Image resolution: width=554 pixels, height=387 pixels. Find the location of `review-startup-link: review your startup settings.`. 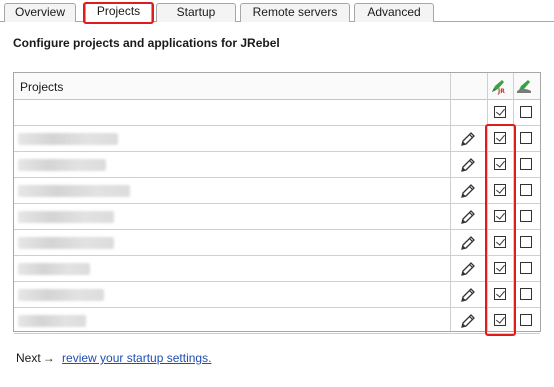

review-startup-link: review your startup settings. is located at coordinates (136, 358).